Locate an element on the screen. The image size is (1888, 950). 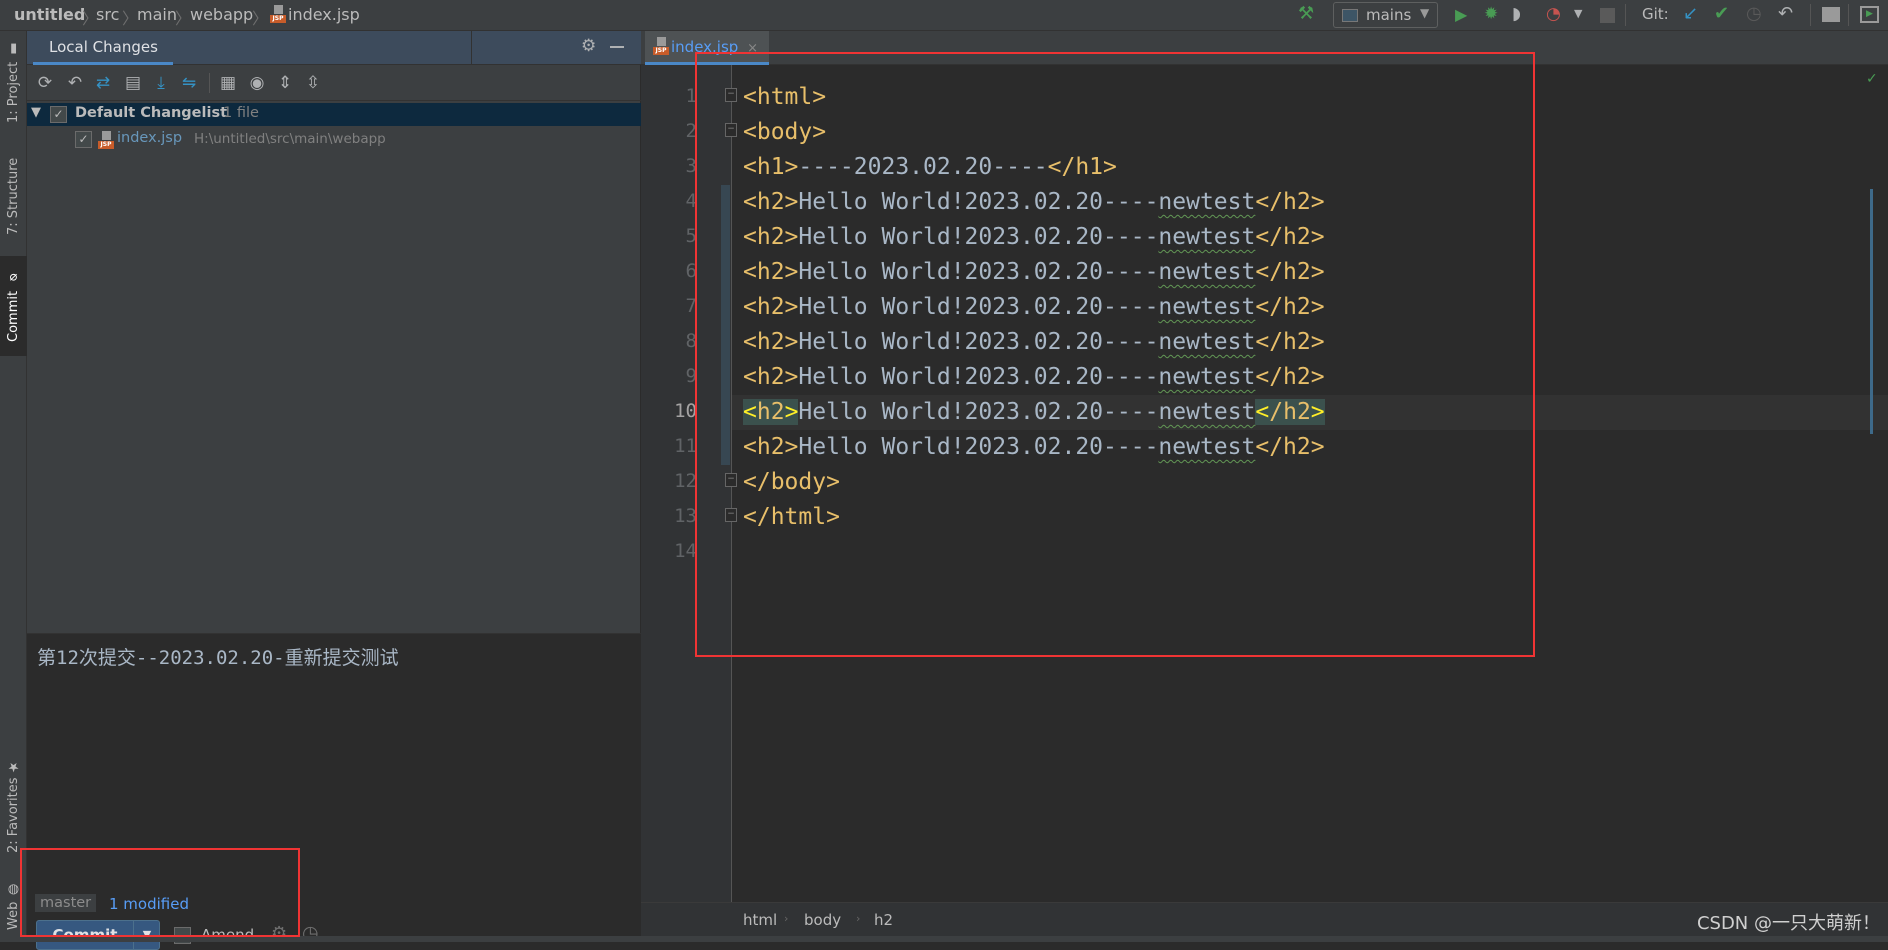
changelist-row: ▼ ✓ Default Changelist 1 file is located at coordinates (334, 114).